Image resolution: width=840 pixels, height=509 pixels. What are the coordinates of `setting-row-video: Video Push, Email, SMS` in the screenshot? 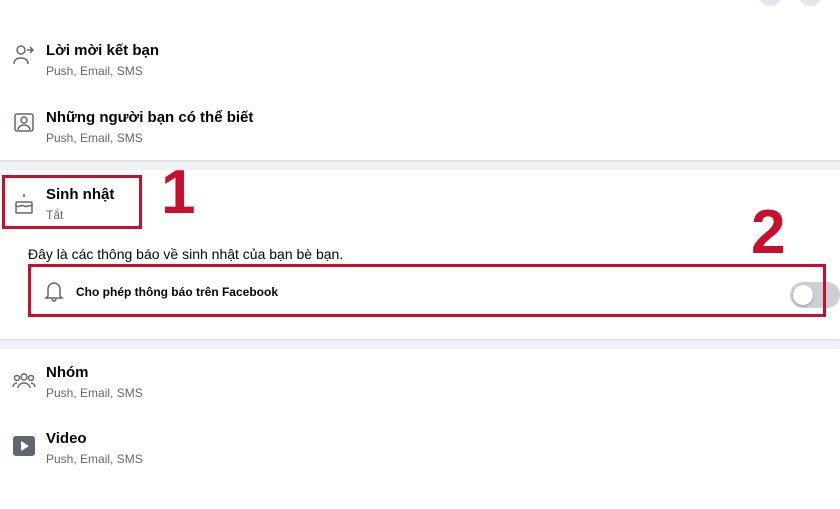 It's located at (420, 460).